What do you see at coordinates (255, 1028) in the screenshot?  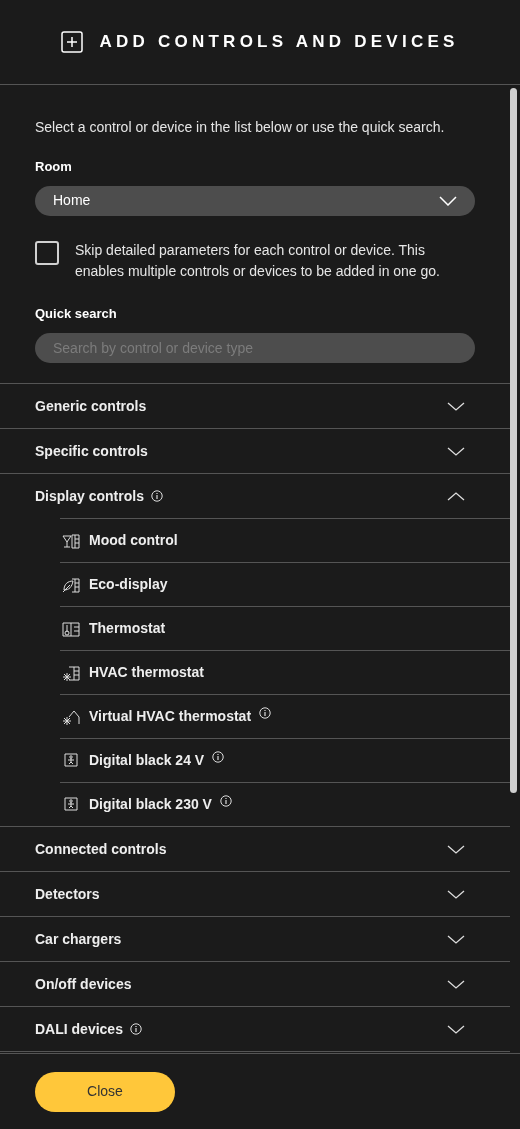 I see `category-row: DALI devices` at bounding box center [255, 1028].